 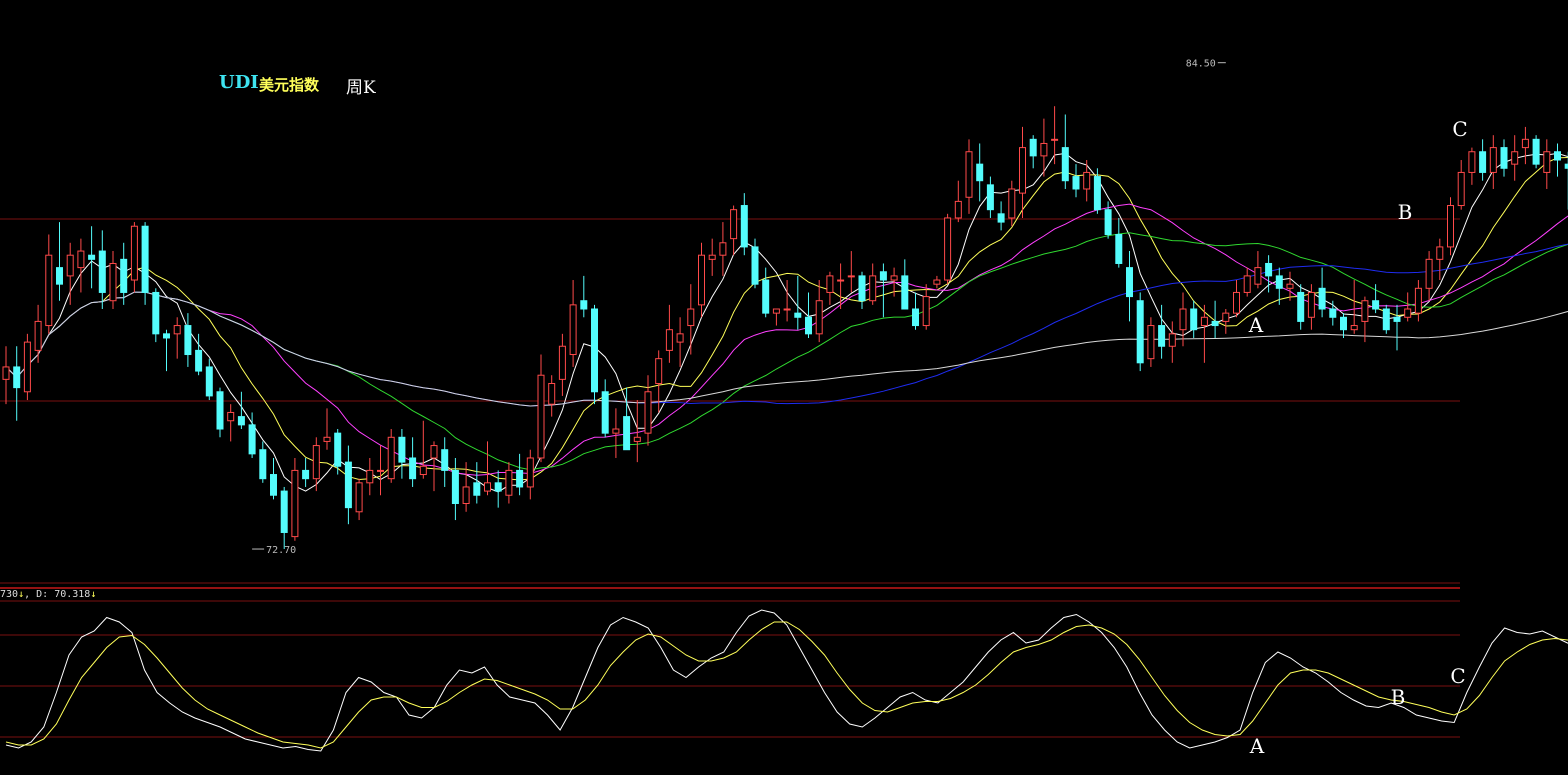 What do you see at coordinates (9, 594) in the screenshot?
I see `kdj-k-value: 730` at bounding box center [9, 594].